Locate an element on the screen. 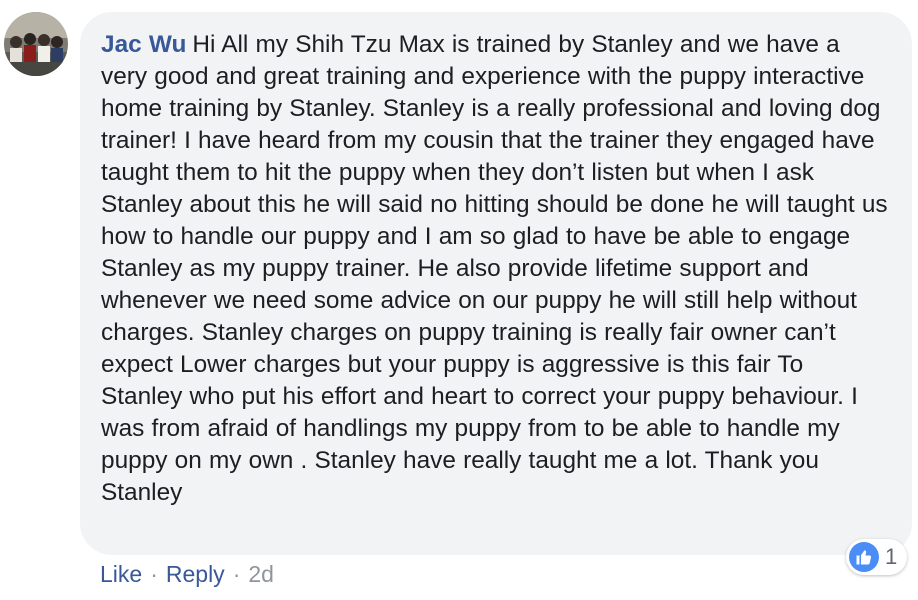  reply-button: Reply is located at coordinates (195, 574).